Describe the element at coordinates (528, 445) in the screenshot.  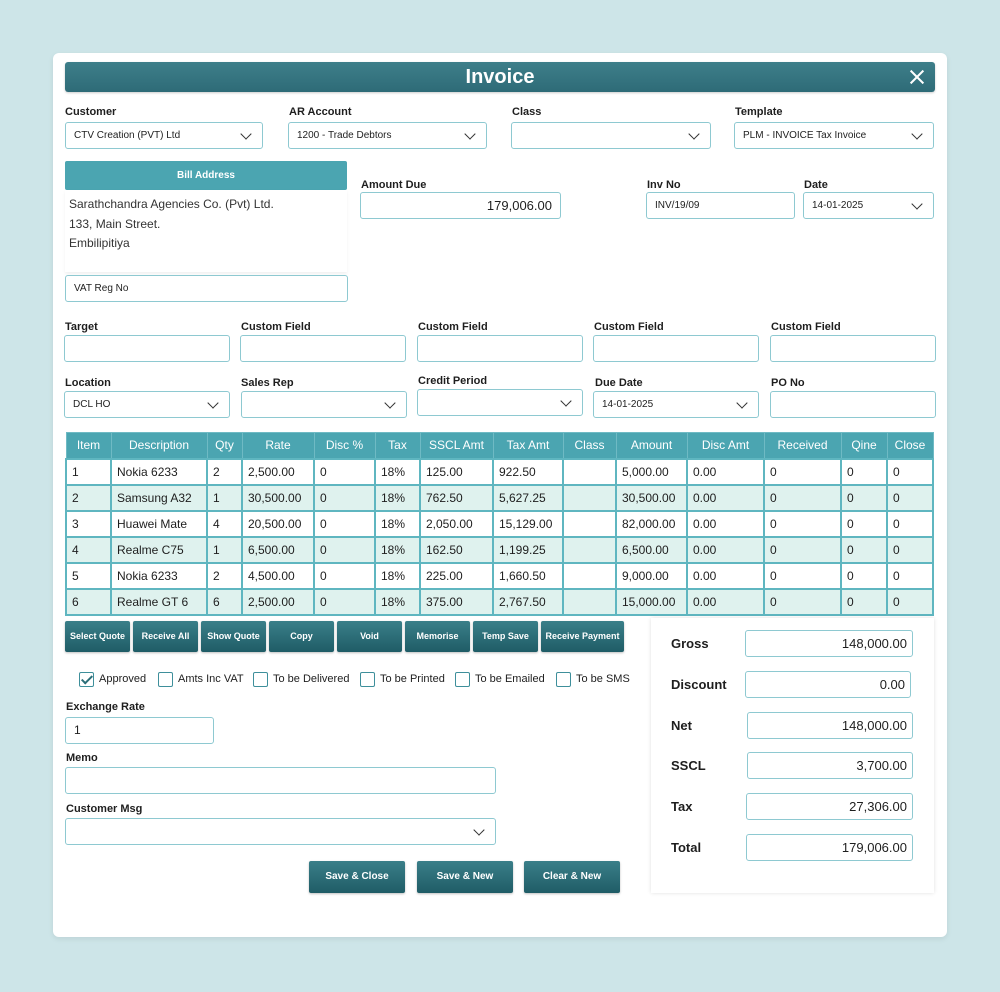
I see `column-header: Tax Amt` at that location.